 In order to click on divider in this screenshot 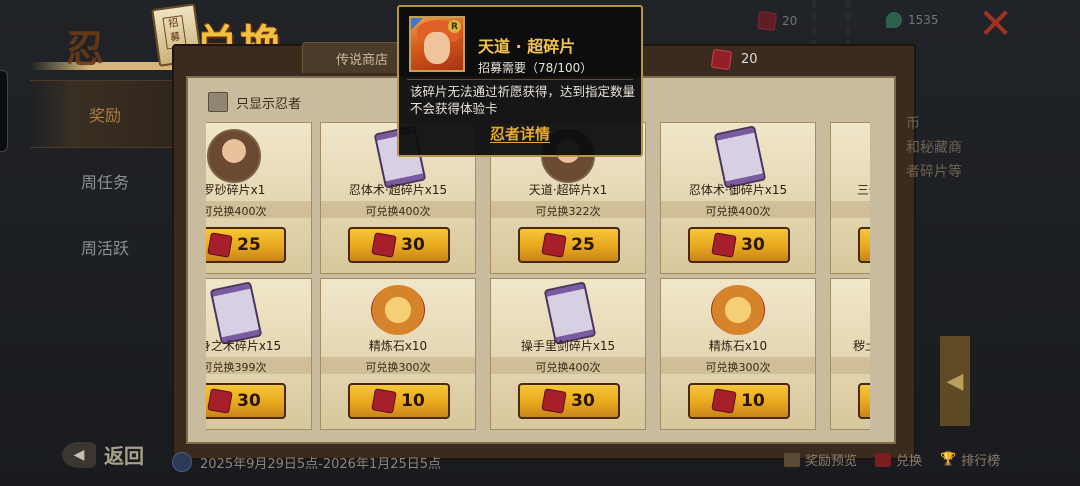, I will do `click(520, 79)`.